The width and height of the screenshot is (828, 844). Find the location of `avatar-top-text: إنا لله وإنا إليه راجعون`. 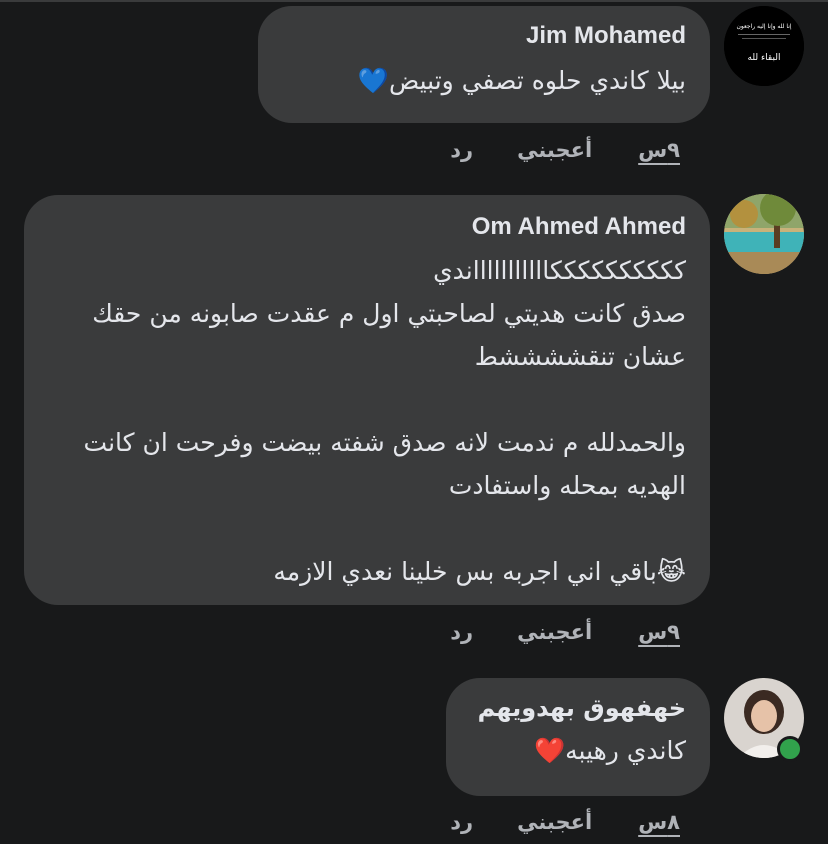

avatar-top-text: إنا لله وإنا إليه راجعون is located at coordinates (763, 26).